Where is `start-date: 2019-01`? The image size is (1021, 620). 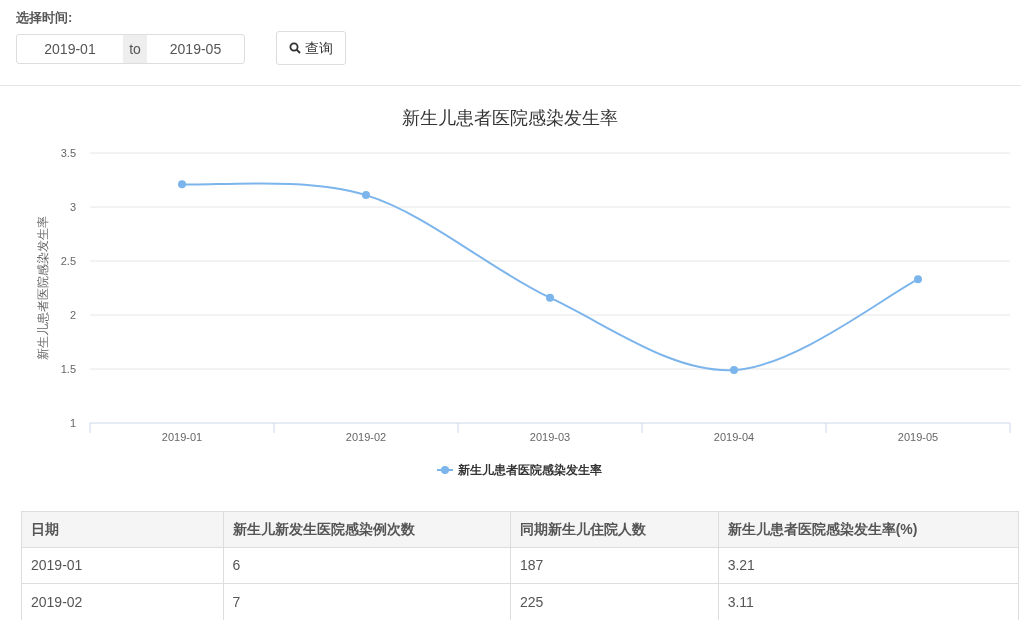 start-date: 2019-01 is located at coordinates (70, 49).